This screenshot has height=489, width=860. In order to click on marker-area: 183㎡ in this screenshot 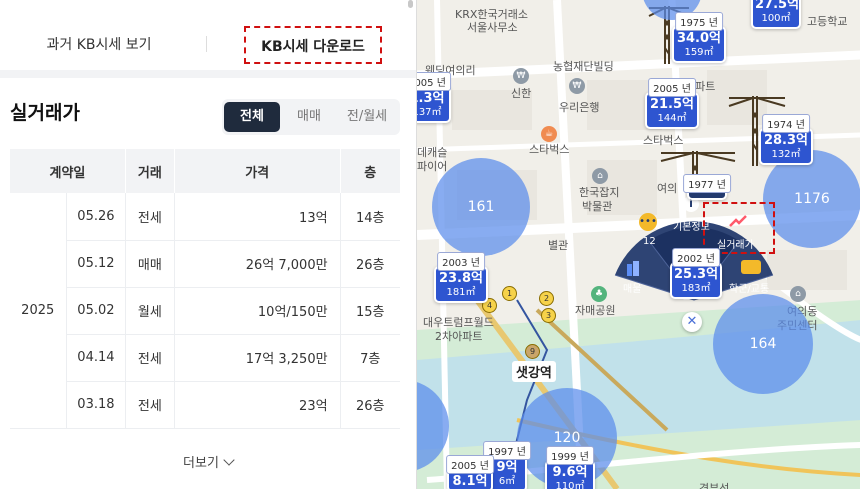, I will do `click(696, 288)`.